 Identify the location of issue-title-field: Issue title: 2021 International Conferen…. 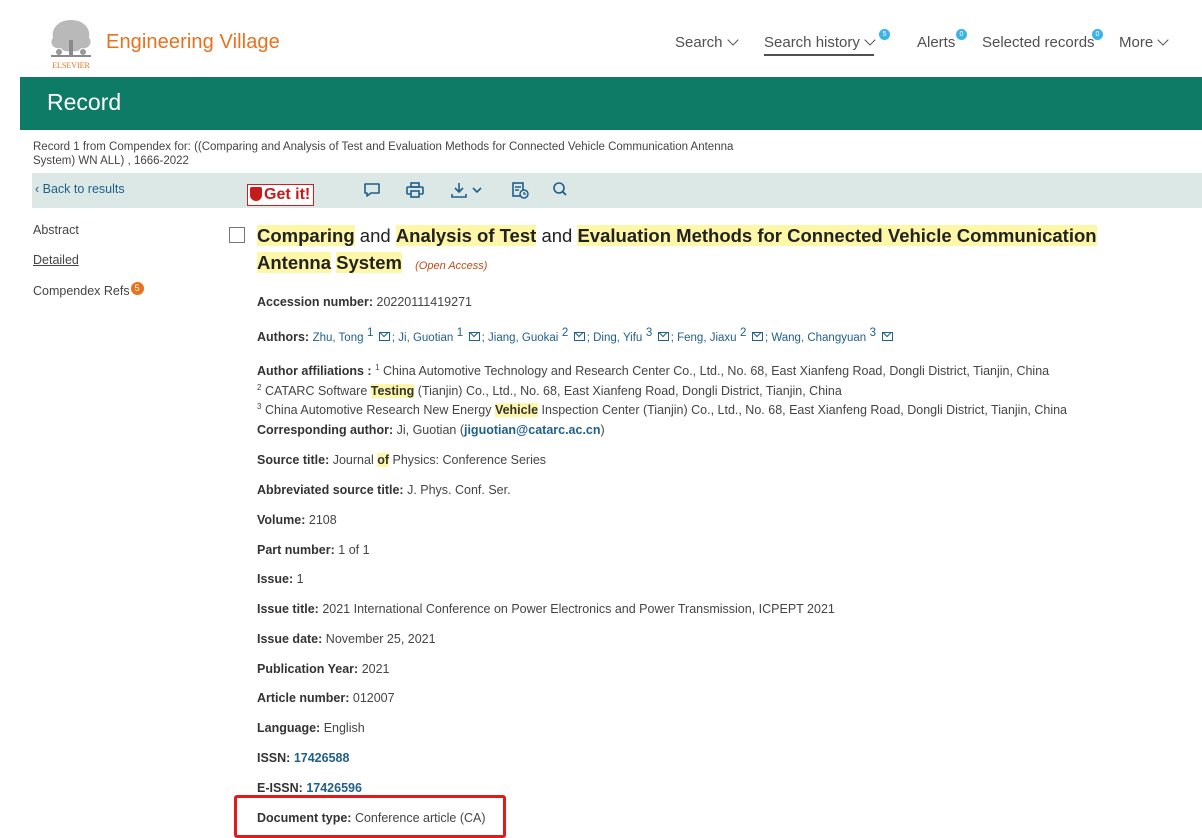
(546, 609).